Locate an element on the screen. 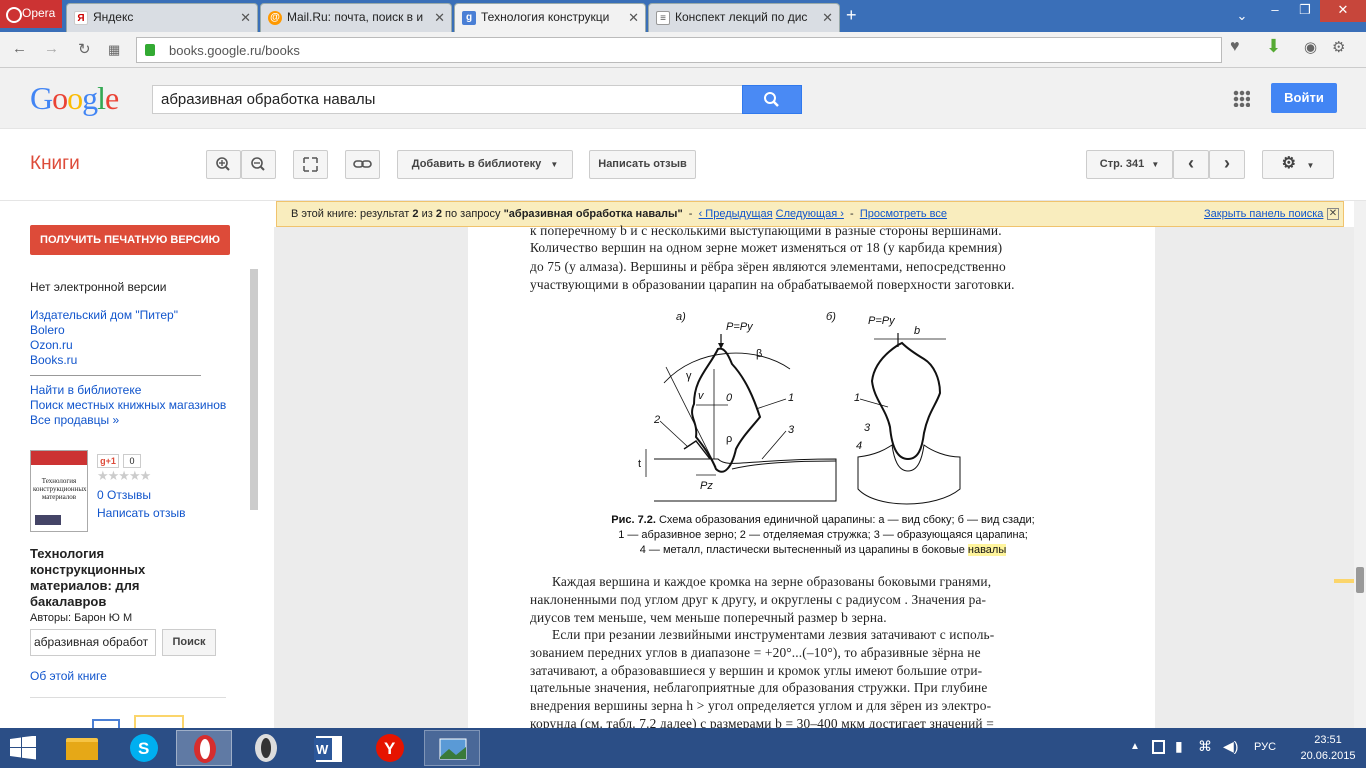 The height and width of the screenshot is (781, 1366). skype-icon: S is located at coordinates (144, 748).